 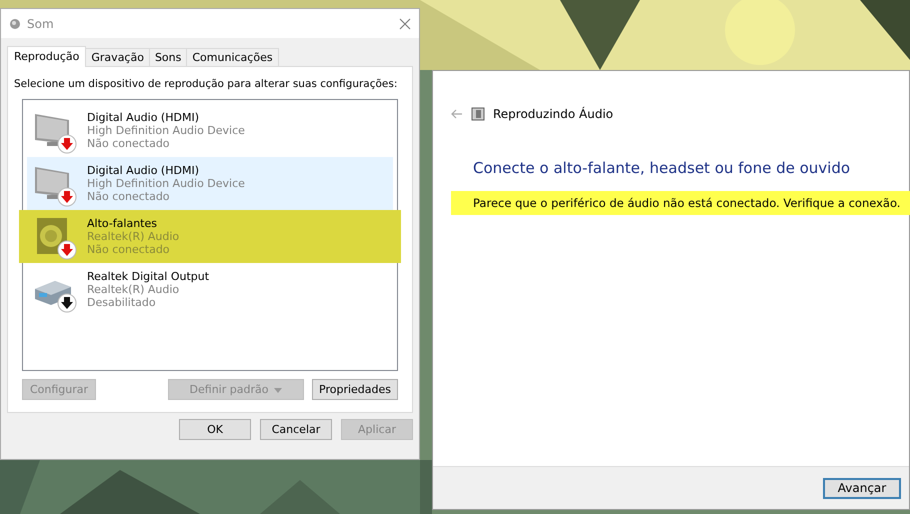 I want to click on app-icon, so click(x=478, y=114).